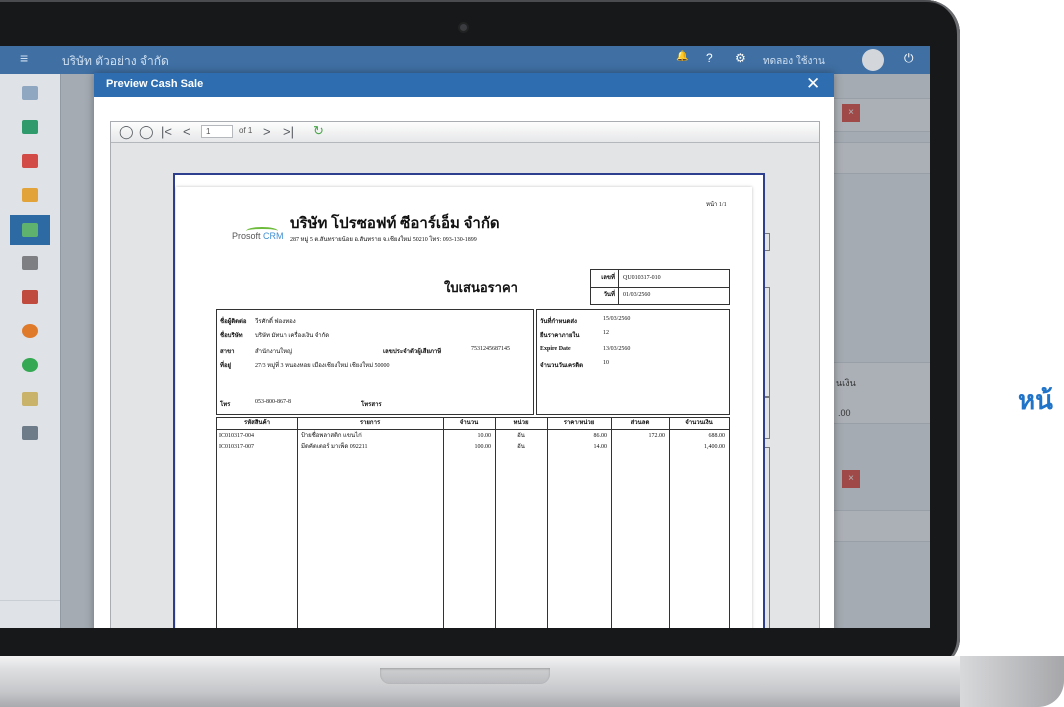 Image resolution: width=1064 pixels, height=707 pixels. Describe the element at coordinates (227, 352) in the screenshot. I see `branch-label: สาขา` at that location.